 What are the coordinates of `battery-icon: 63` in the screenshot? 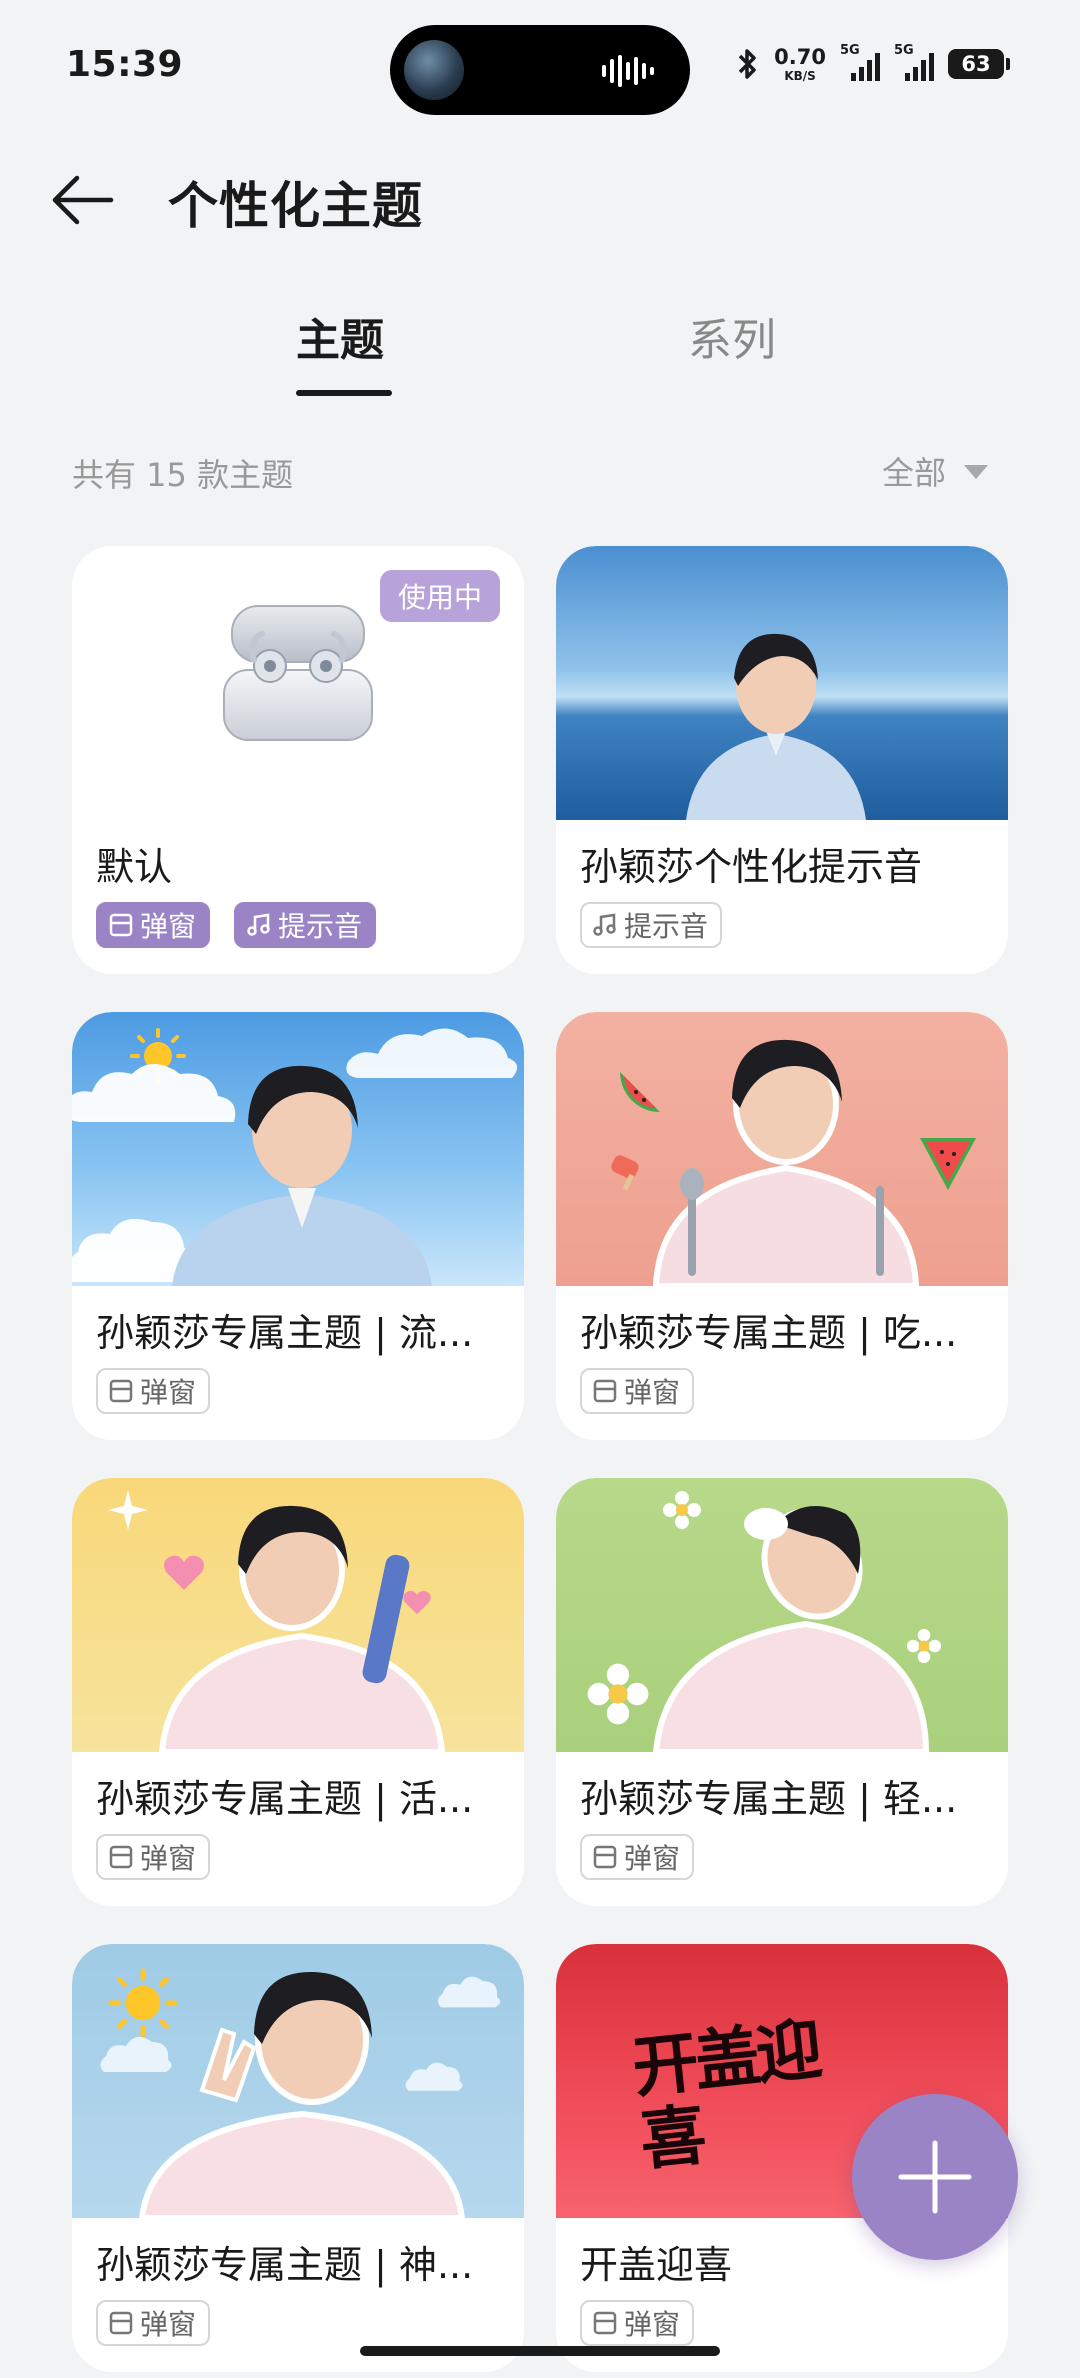 It's located at (979, 64).